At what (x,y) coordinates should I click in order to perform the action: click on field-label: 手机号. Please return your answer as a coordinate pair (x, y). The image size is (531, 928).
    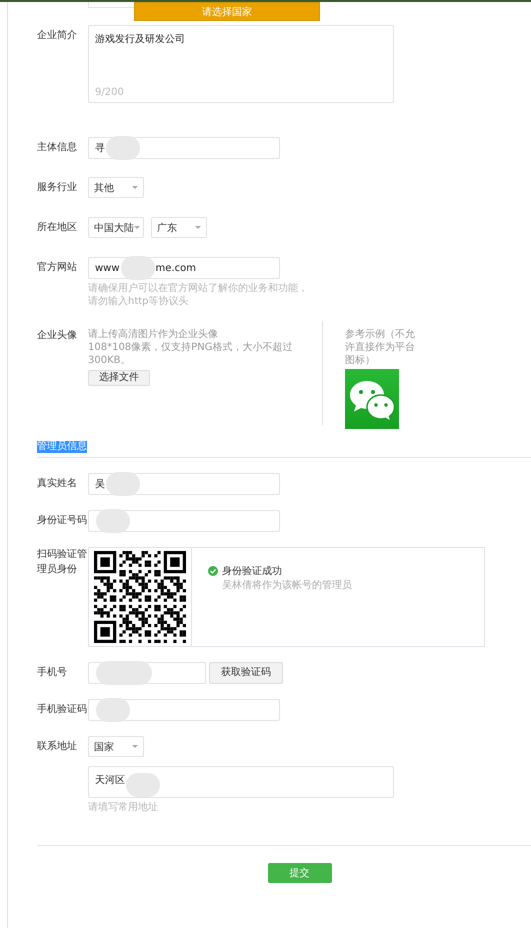
    Looking at the image, I should click on (52, 673).